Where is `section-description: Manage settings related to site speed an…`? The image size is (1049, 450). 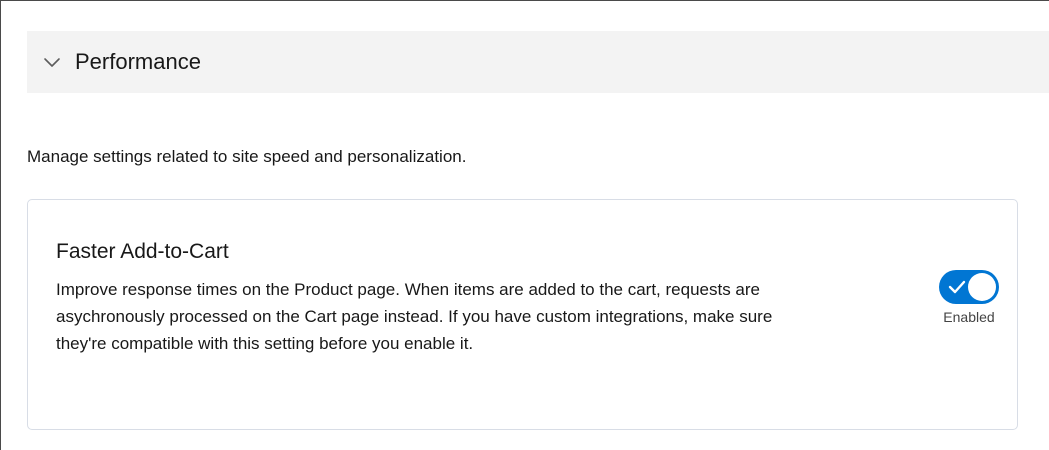 section-description: Manage settings related to site speed an… is located at coordinates (247, 156).